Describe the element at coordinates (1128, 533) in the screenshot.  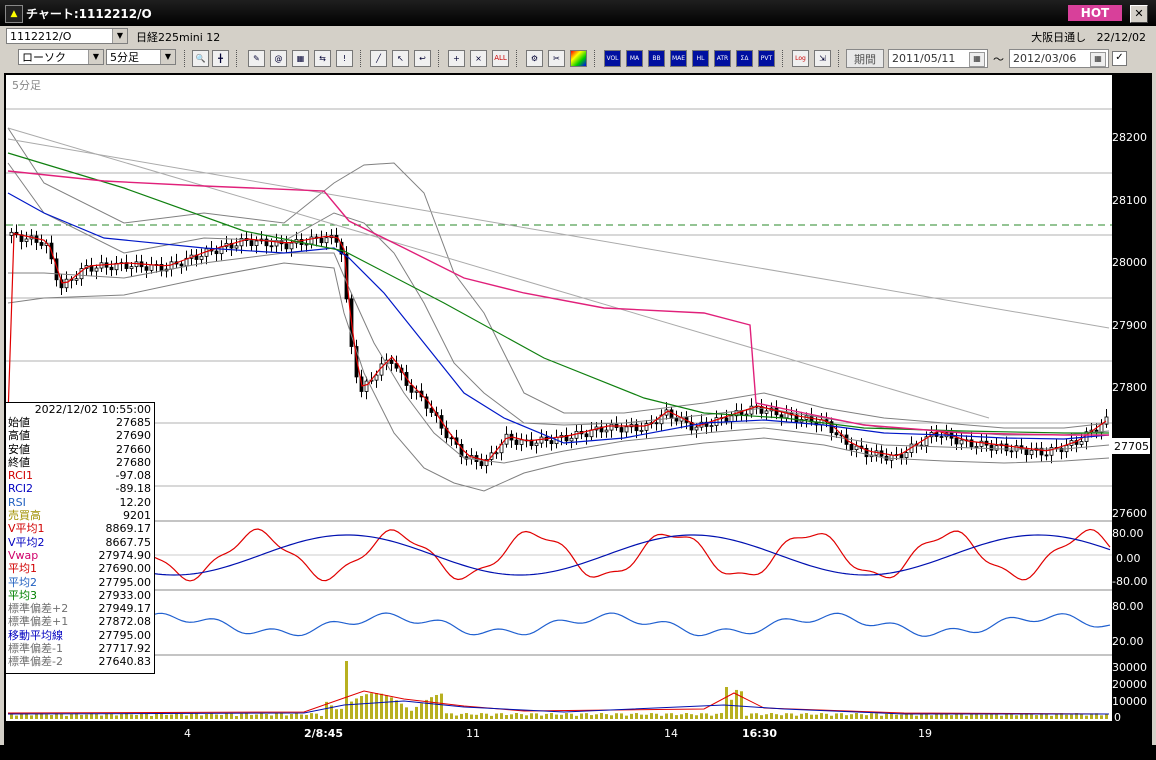
I see `rci-tick-label: 80.00` at that location.